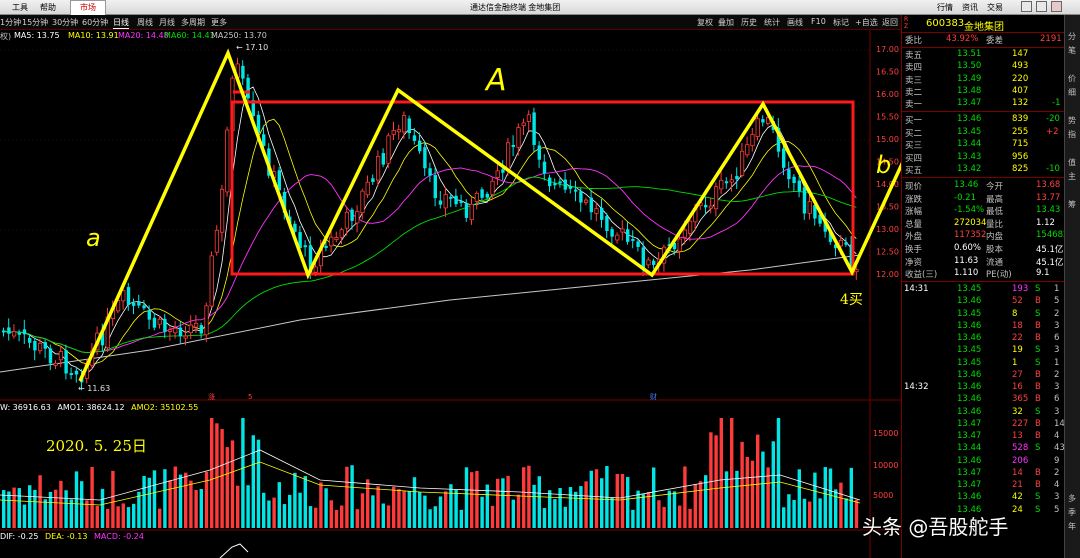  I want to click on maximize-button, so click(1041, 6).